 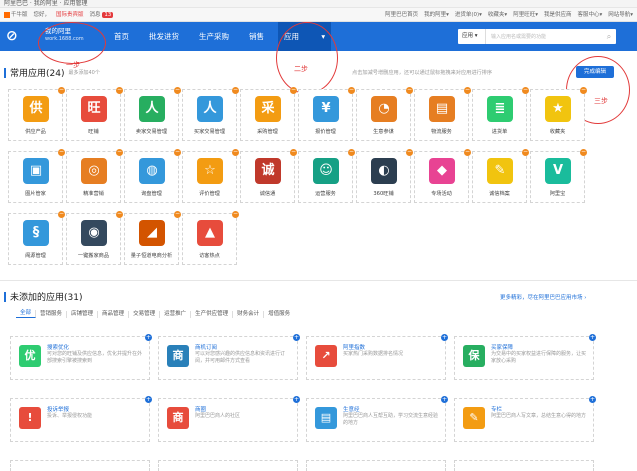 What do you see at coordinates (401, 15) in the screenshot?
I see `topbar-link-home: 阿里巴巴首页` at bounding box center [401, 15].